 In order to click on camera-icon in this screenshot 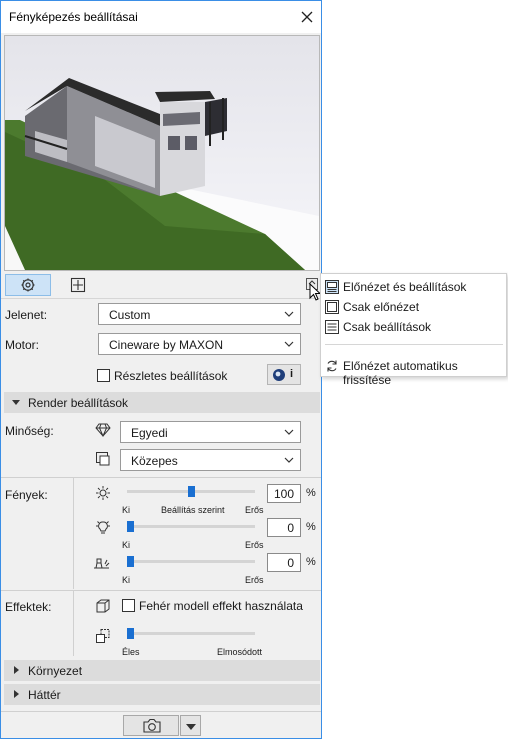, I will do `click(152, 725)`.